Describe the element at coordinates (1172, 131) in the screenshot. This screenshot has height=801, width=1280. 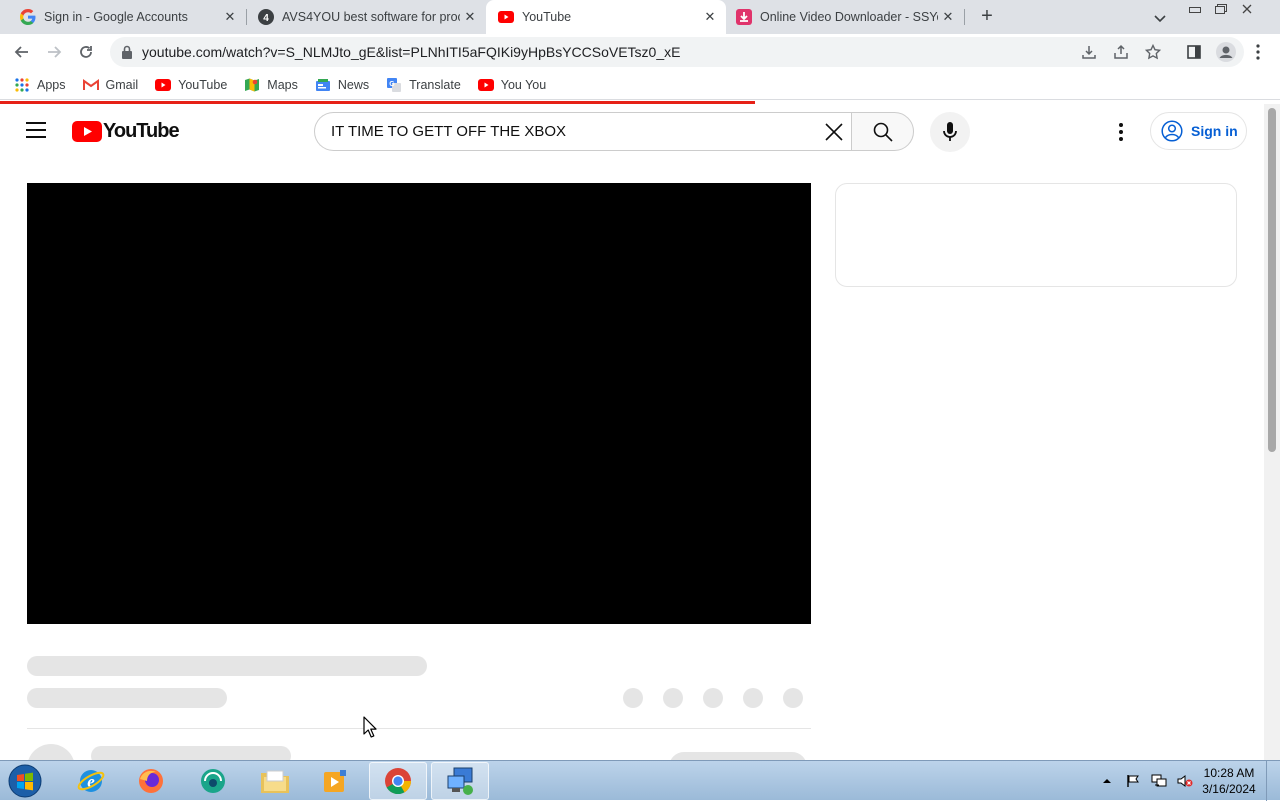
I see `account-circle-icon` at that location.